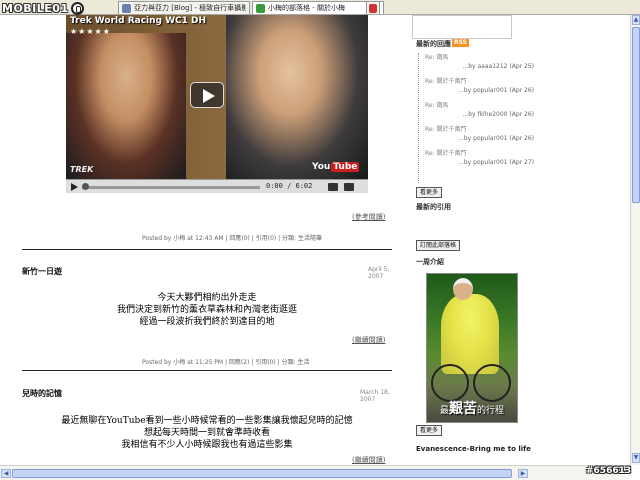 The height and width of the screenshot is (480, 640). I want to click on rider-right-figure, so click(297, 97).